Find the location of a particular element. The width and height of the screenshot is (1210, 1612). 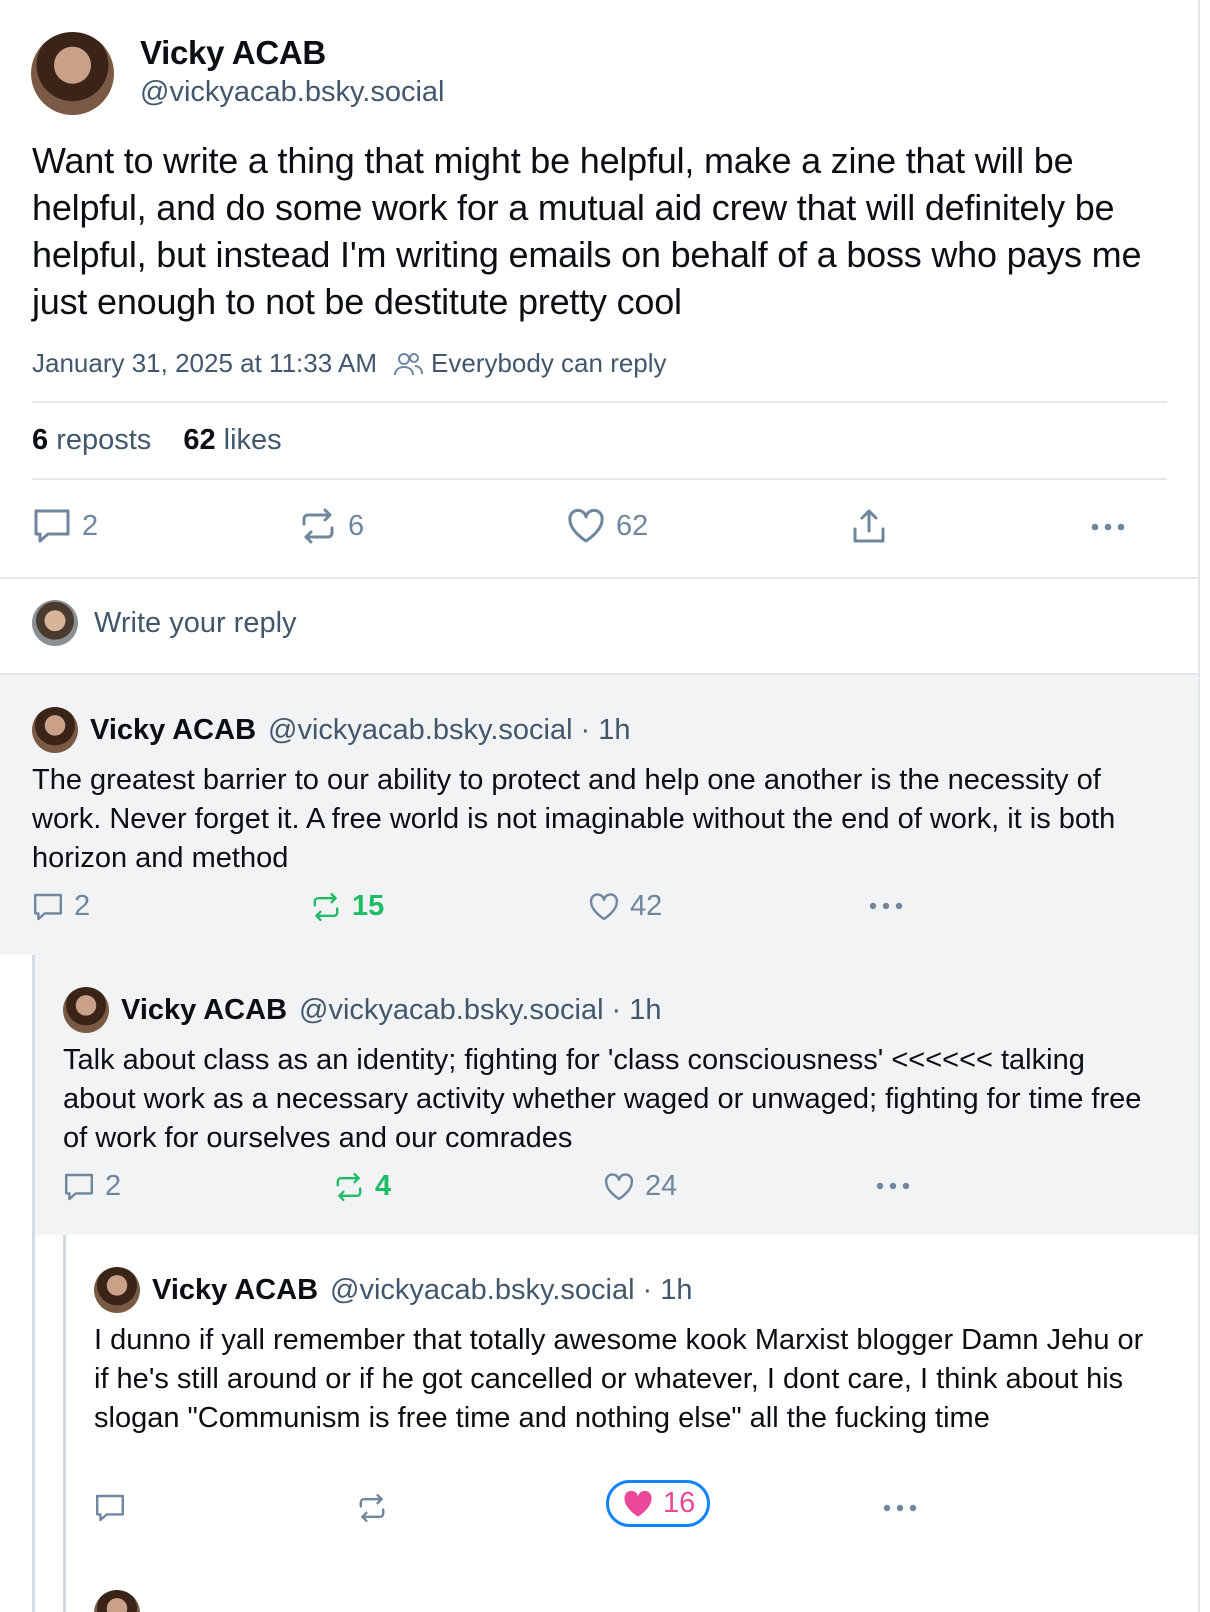

reply-settings: Everybody can reply is located at coordinates (530, 363).